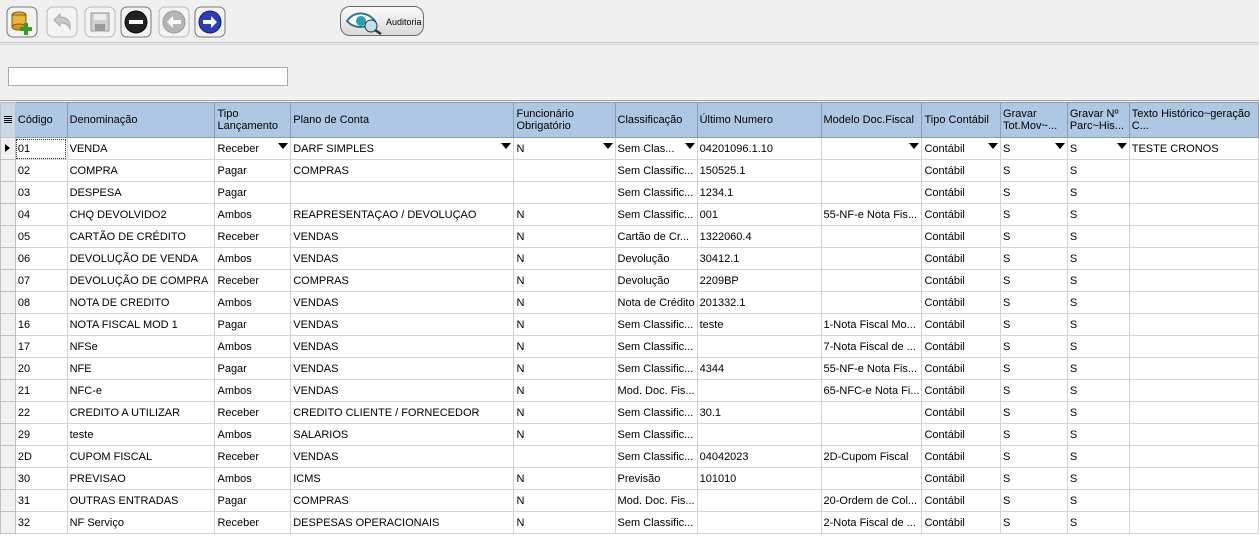  Describe the element at coordinates (136, 22) in the screenshot. I see `remove-icon` at that location.